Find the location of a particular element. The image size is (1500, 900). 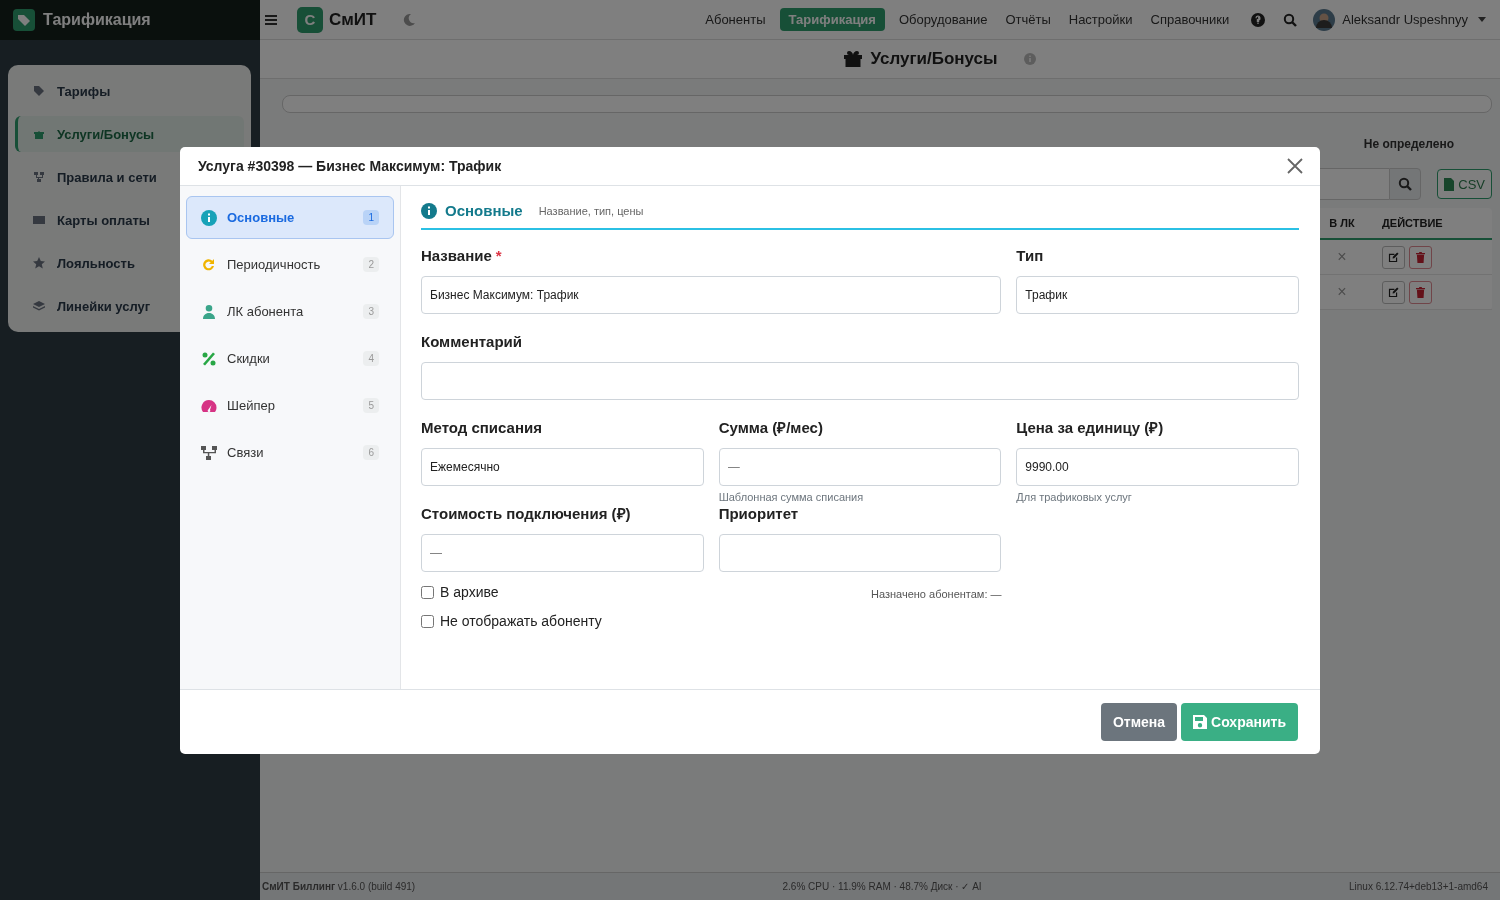

section-tab: Периодичность 2 is located at coordinates (290, 264).